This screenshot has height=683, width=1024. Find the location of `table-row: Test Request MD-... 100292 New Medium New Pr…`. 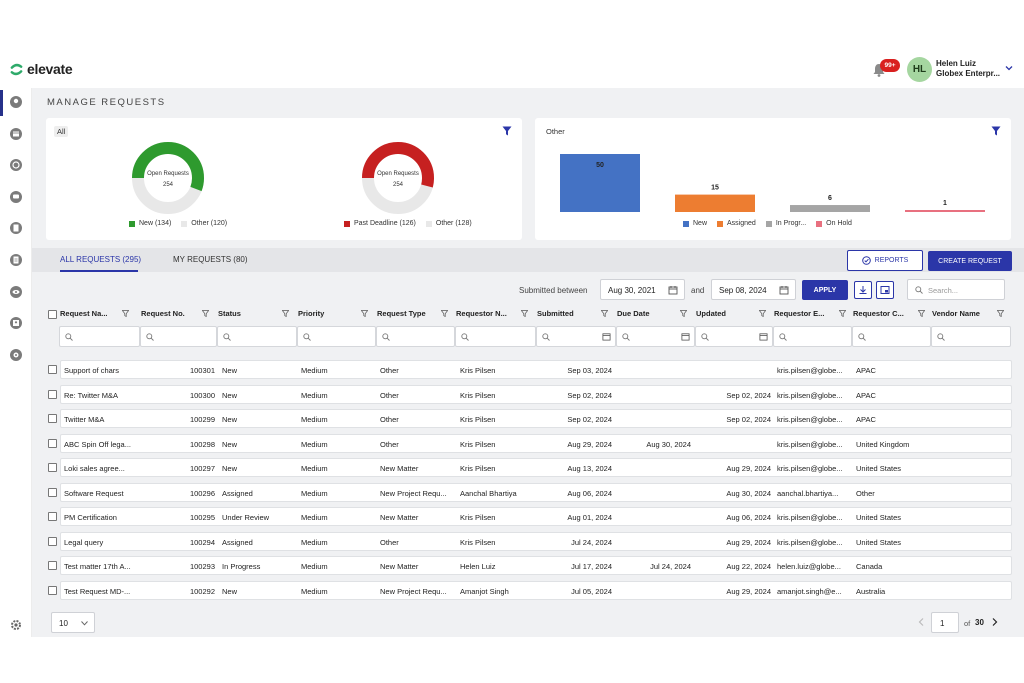

table-row: Test Request MD-... 100292 New Medium New Pr… is located at coordinates (536, 590).